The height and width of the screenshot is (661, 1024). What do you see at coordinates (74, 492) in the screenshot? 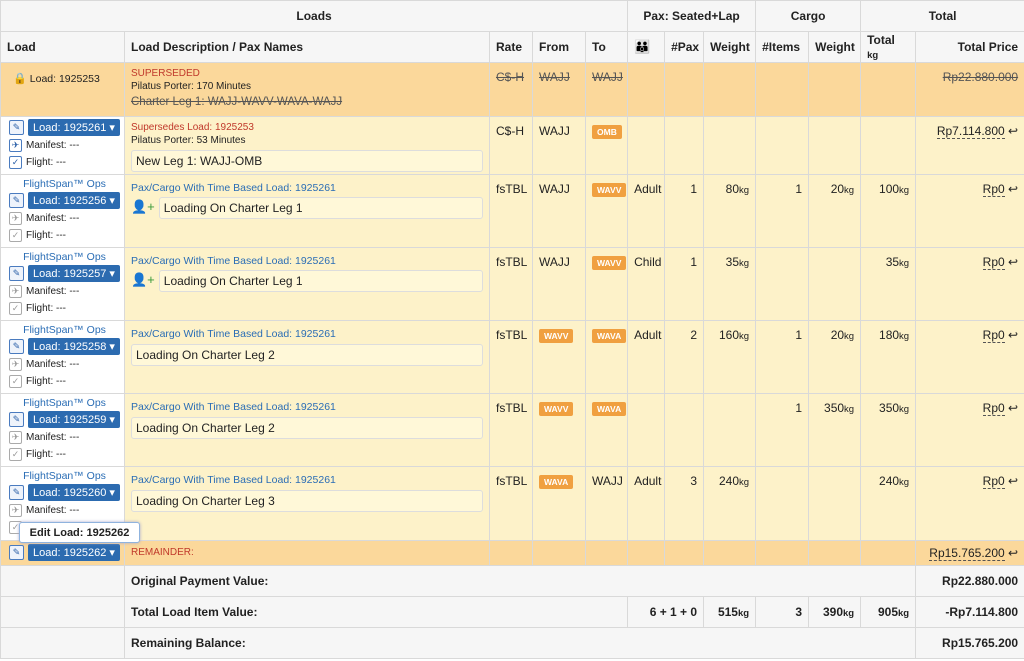
I see `load-dropdown-button: Load: 1925260 ▾` at bounding box center [74, 492].